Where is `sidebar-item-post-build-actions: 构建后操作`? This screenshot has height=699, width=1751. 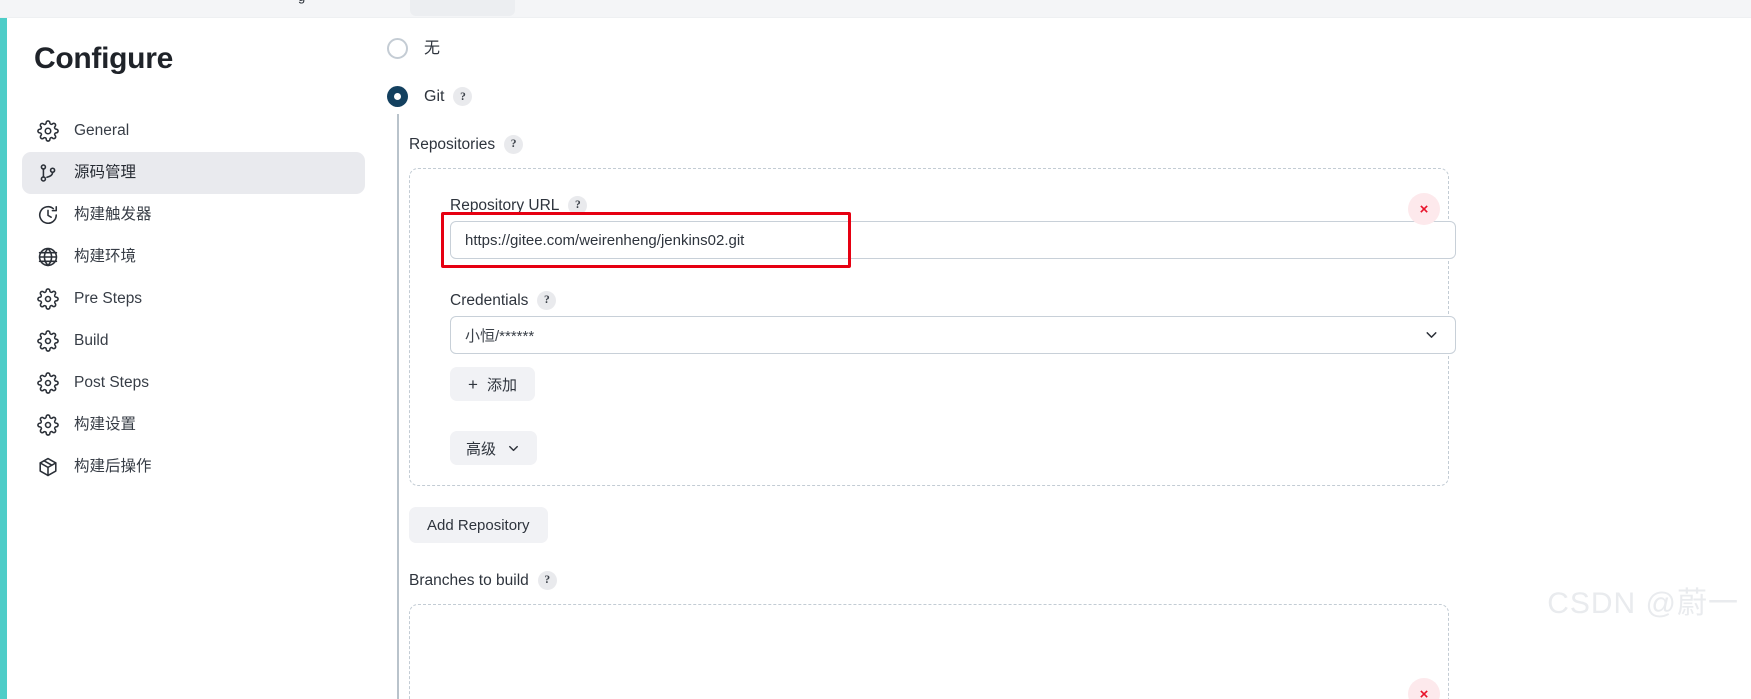 sidebar-item-post-build-actions: 构建后操作 is located at coordinates (193, 467).